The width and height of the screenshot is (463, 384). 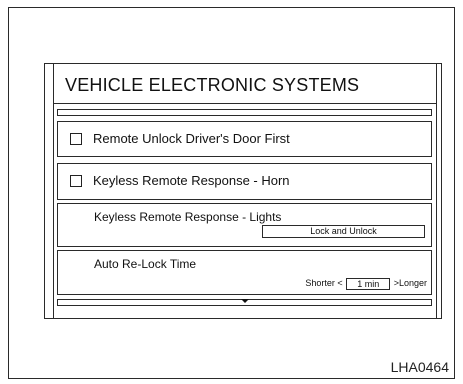 I want to click on page-title: VEHICLE ELECTRONIC SYSTEMS, so click(x=212, y=85).